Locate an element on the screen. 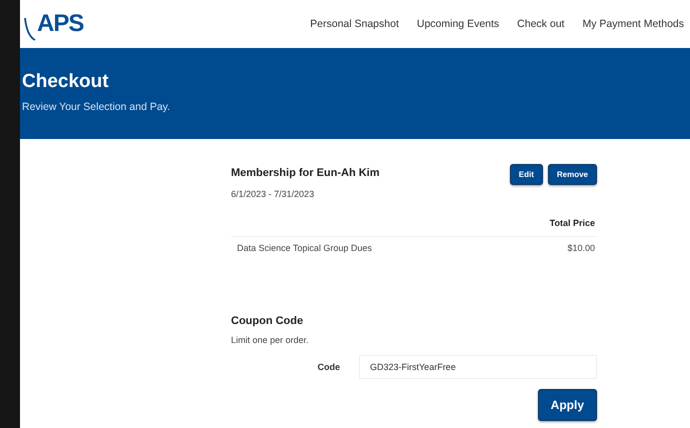 This screenshot has height=428, width=690. membership-title: Membership for Eun-Ah Kim is located at coordinates (305, 173).